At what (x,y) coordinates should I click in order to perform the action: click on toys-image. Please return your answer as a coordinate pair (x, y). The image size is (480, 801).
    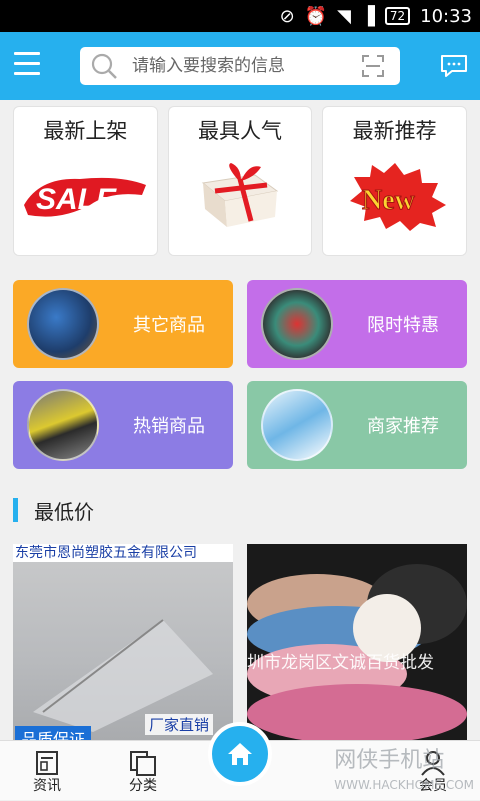
    Looking at the image, I should click on (297, 324).